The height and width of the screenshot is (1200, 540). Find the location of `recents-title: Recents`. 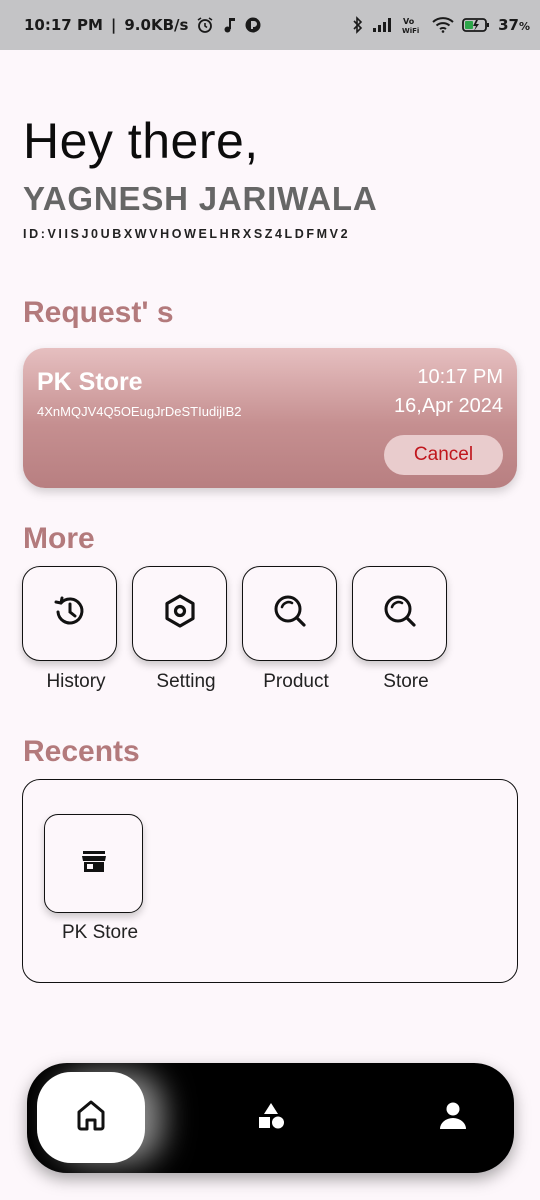

recents-title: Recents is located at coordinates (81, 751).